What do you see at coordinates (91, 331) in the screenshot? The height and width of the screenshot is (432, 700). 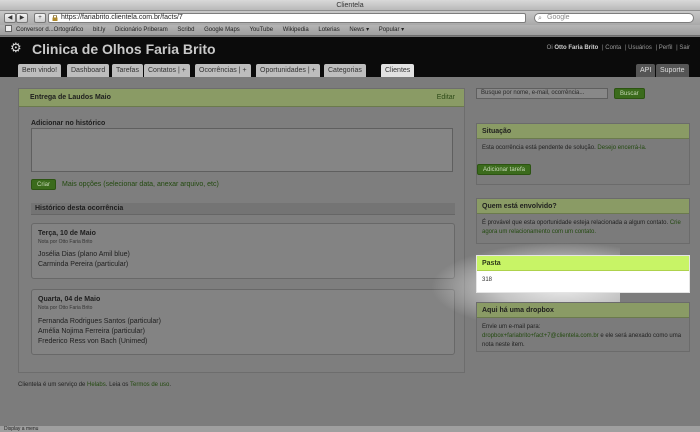 I see `history-entry-line: Amélia Nojima Ferreira (particular)` at bounding box center [91, 331].